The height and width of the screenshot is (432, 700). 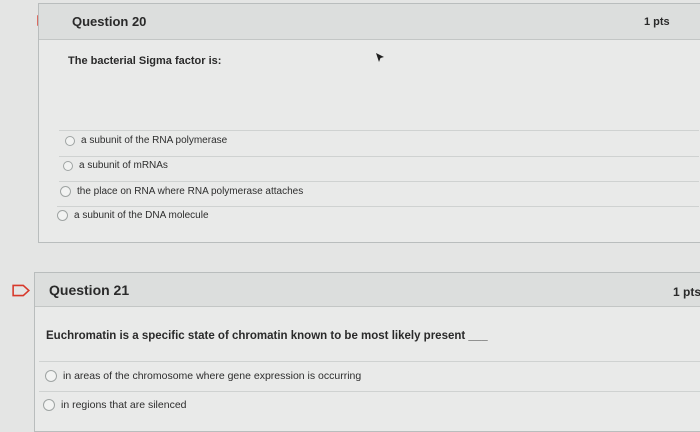 I want to click on question-title: Question 20, so click(x=109, y=21).